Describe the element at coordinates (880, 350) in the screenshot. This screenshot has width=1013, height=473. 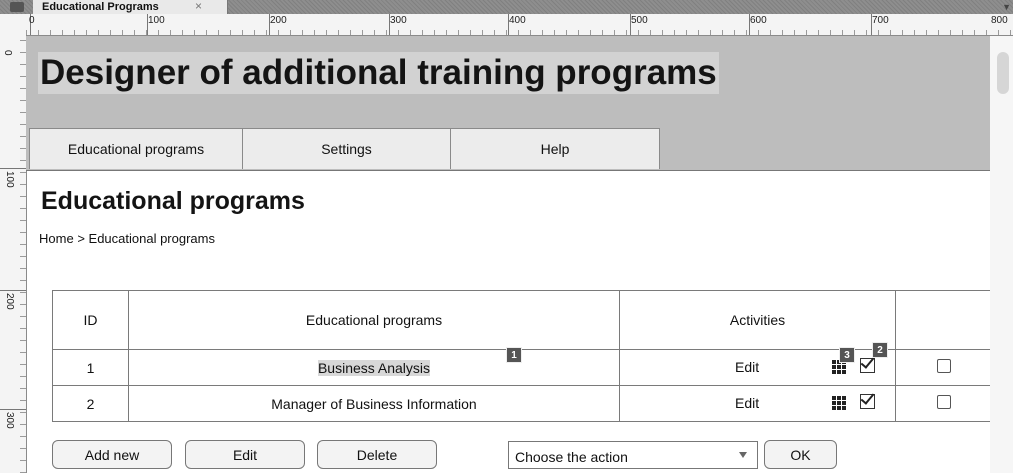
I see `annotation-marker-2: 2` at that location.